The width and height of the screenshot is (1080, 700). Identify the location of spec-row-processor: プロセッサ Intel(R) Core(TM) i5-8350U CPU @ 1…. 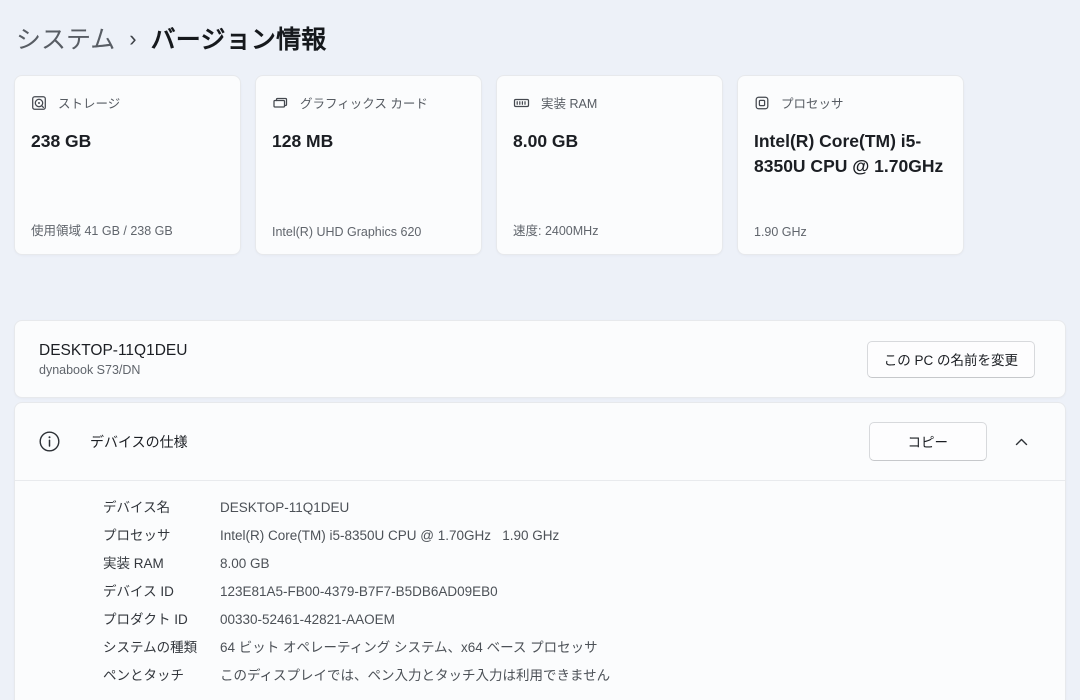
(331, 535).